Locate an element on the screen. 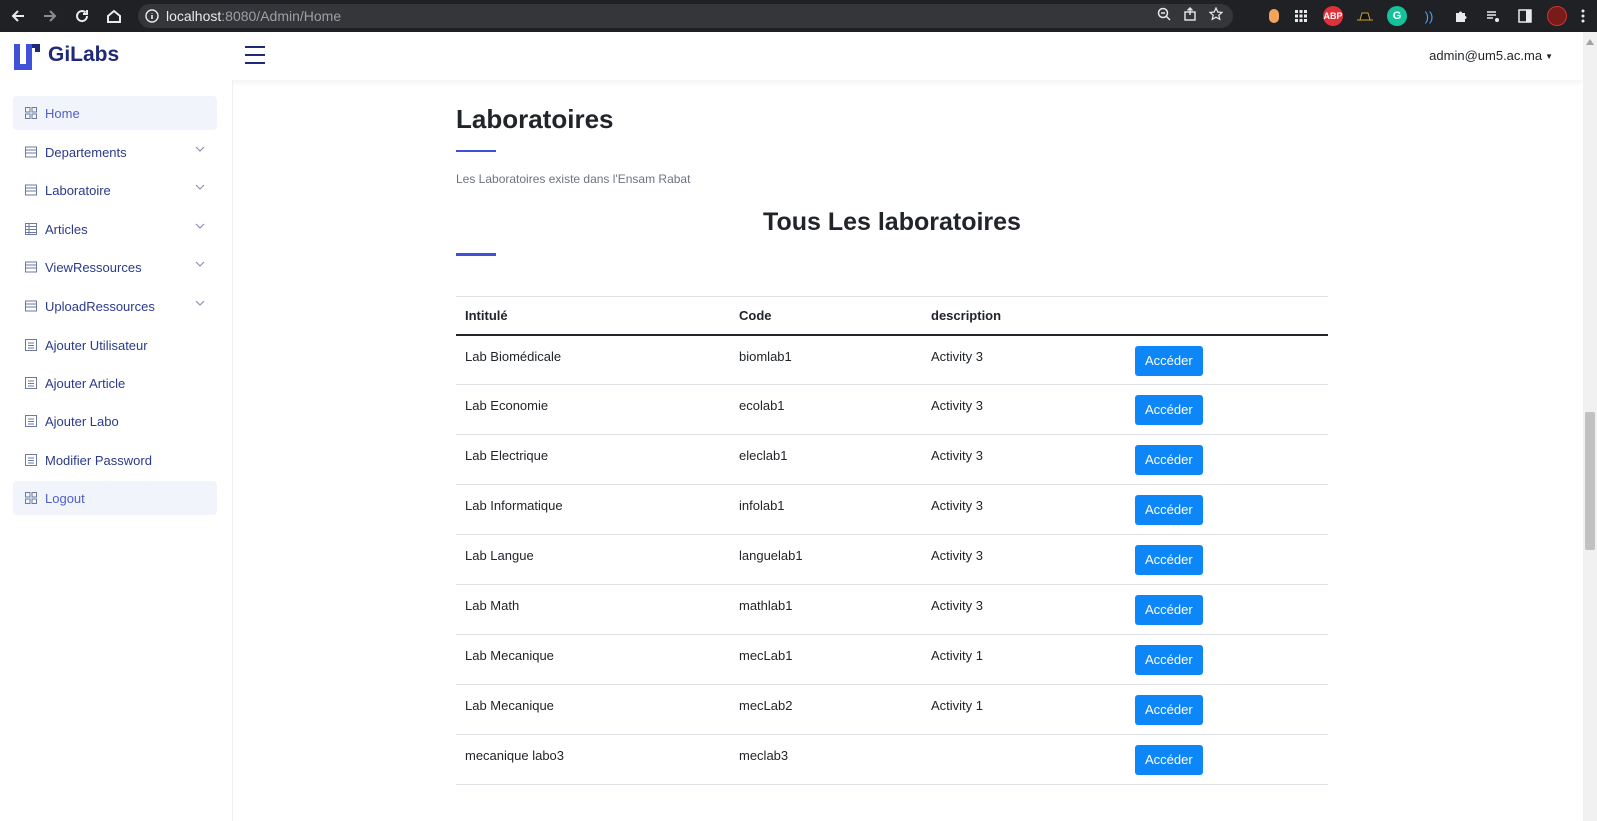  sidebar-item-label: Home is located at coordinates (62, 113).